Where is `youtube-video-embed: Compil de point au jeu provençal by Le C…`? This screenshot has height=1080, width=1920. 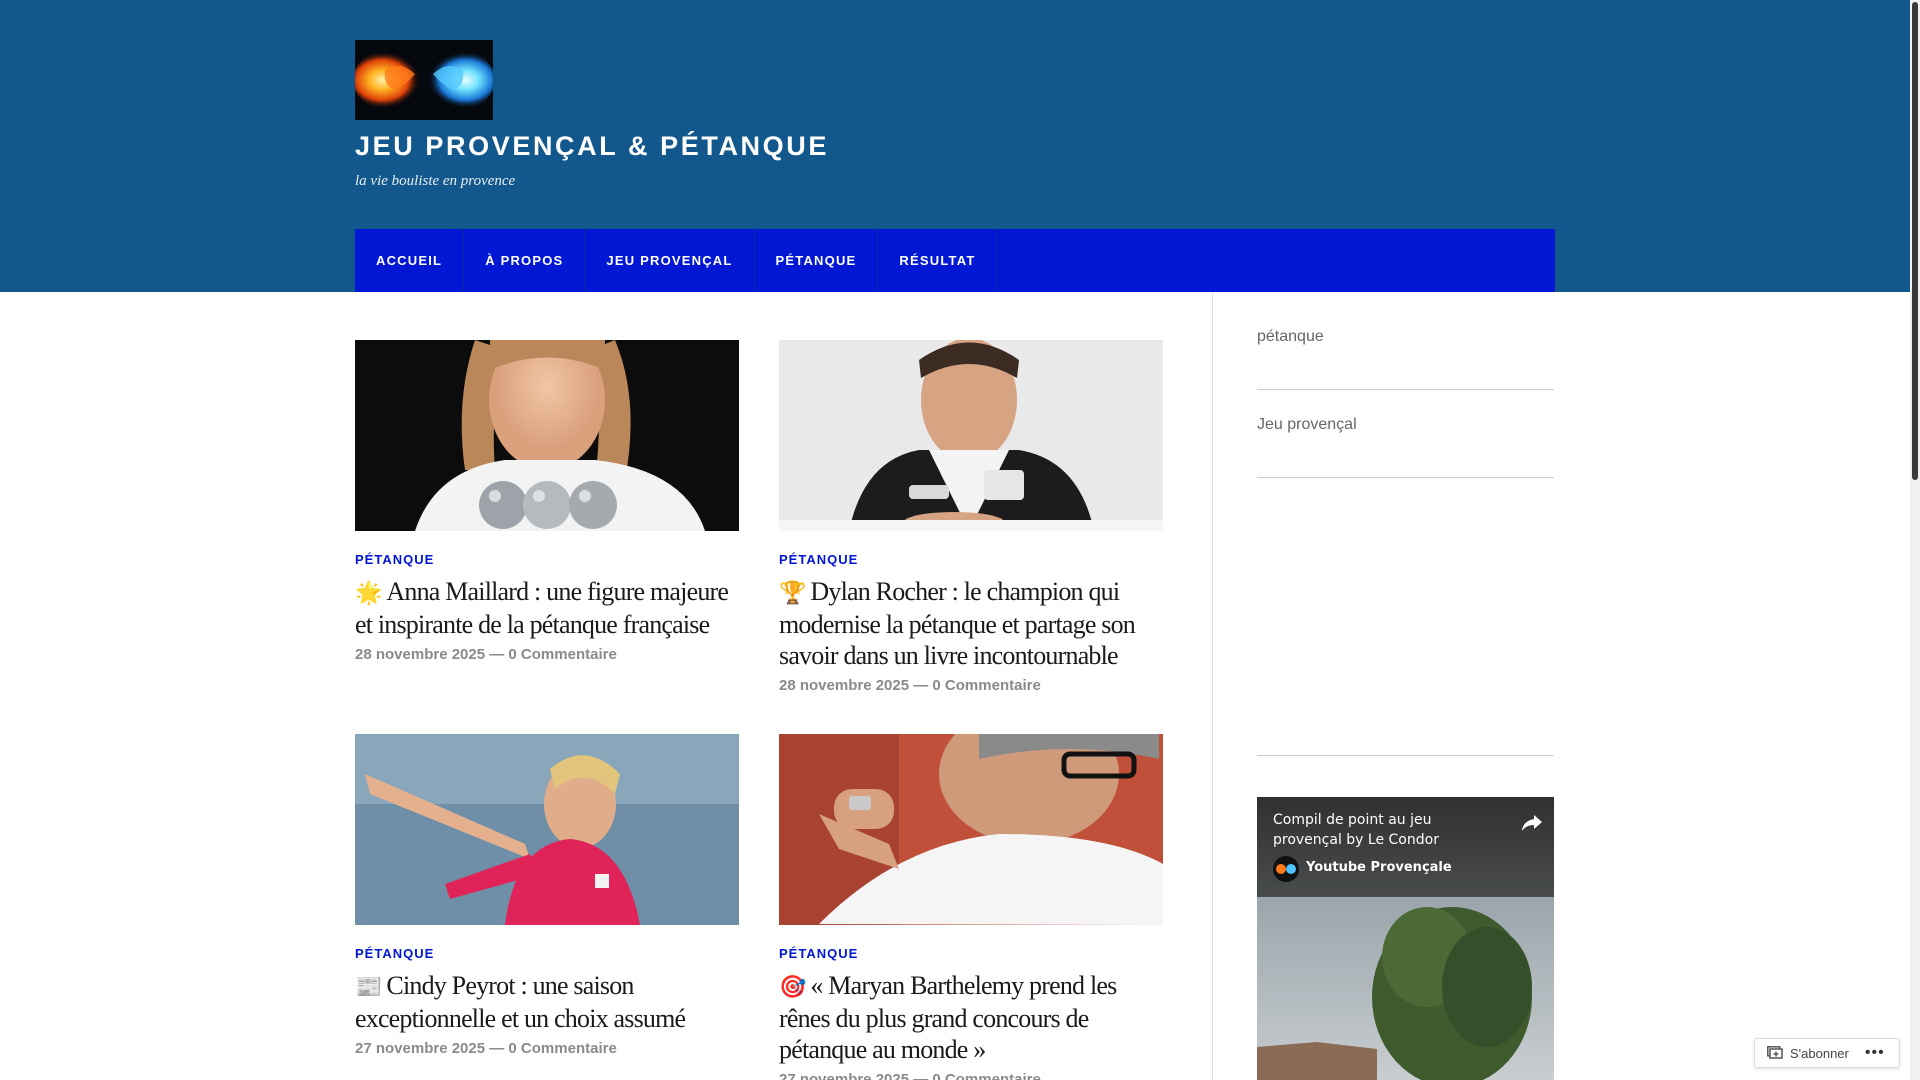 youtube-video-embed: Compil de point au jeu provençal by Le C… is located at coordinates (1405, 938).